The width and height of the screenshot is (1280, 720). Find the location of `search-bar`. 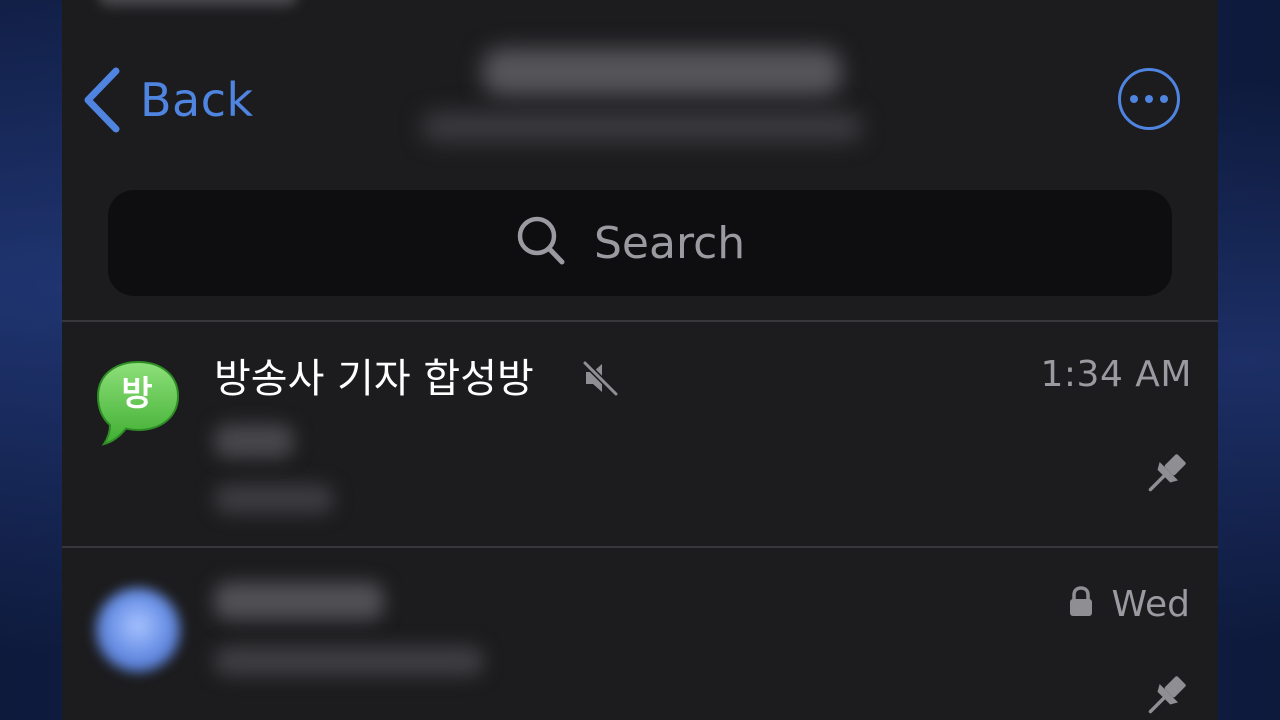

search-bar is located at coordinates (640, 243).